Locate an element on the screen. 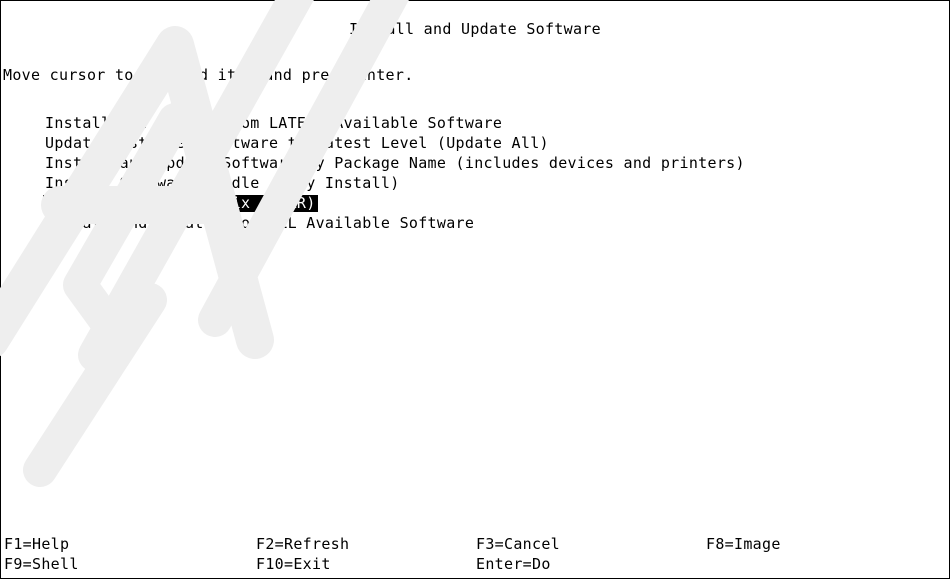 This screenshot has height=579, width=950. menu-item-label: Update Software by Fix (APAR) is located at coordinates (180, 203).